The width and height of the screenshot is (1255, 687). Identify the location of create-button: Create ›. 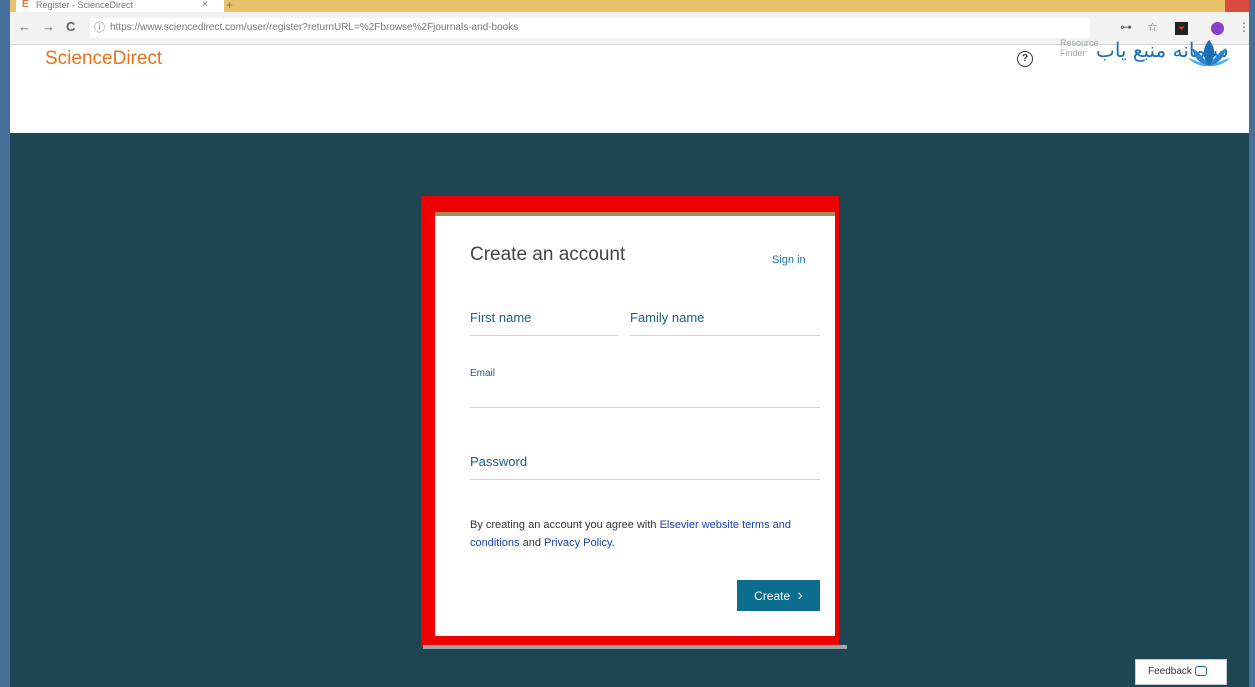
(778, 595).